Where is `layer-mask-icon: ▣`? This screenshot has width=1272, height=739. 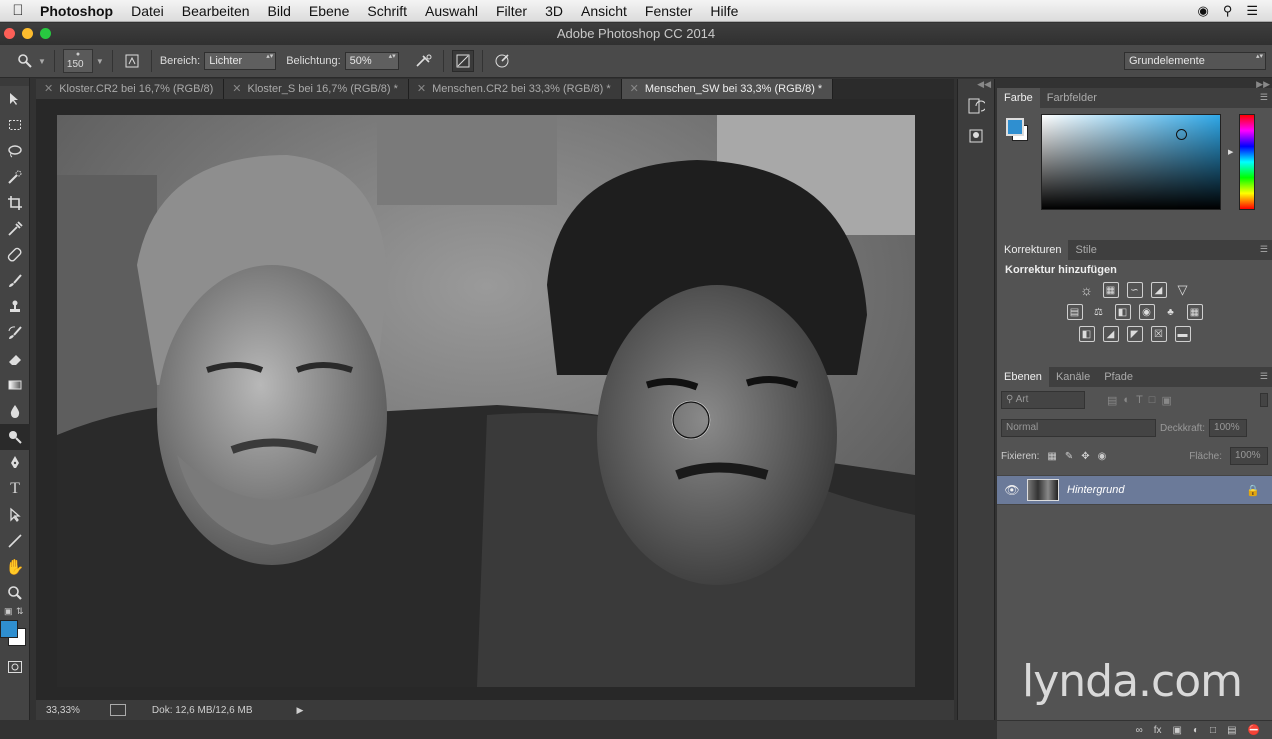
layer-mask-icon: ▣ is located at coordinates (1177, 730).